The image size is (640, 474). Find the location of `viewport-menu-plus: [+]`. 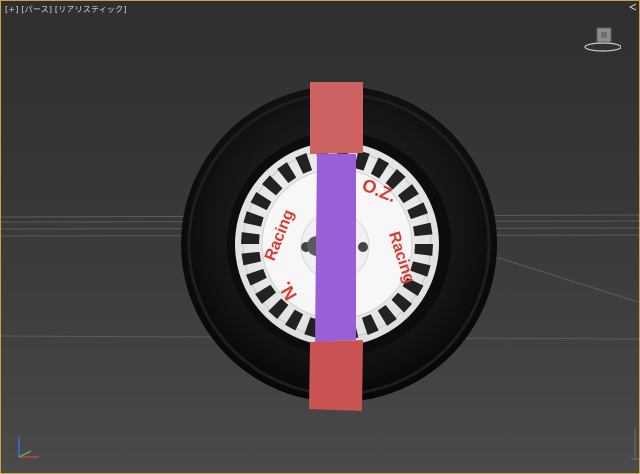

viewport-menu-plus: [+] is located at coordinates (12, 9).